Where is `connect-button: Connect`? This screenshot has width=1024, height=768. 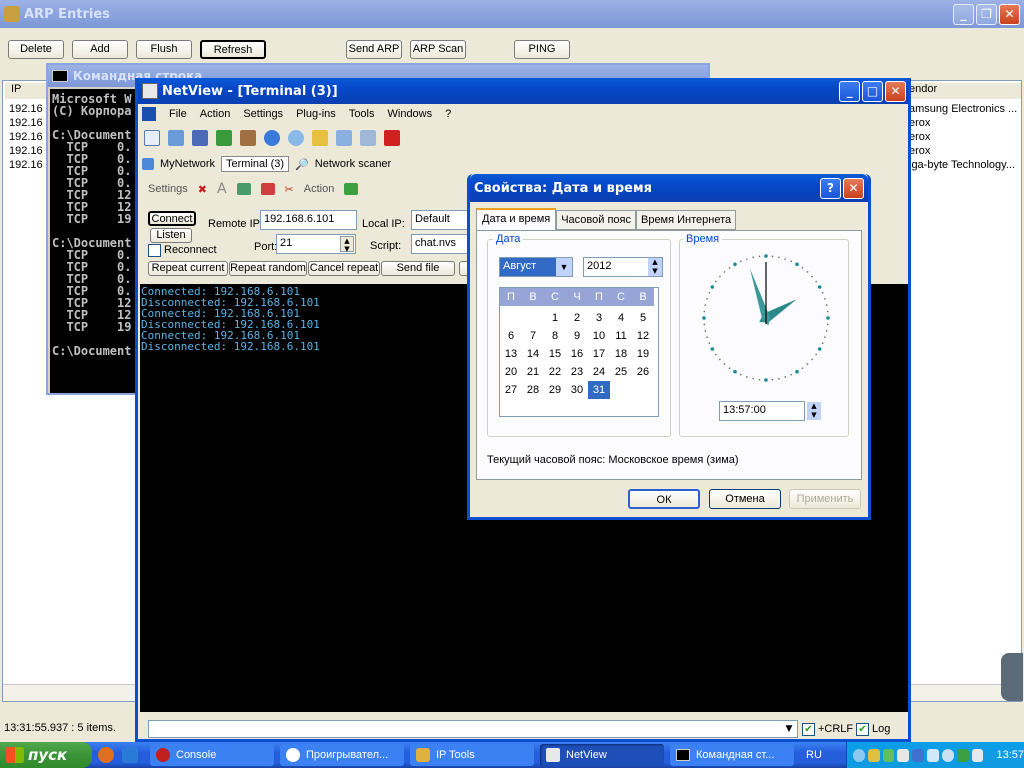 connect-button: Connect is located at coordinates (172, 218).